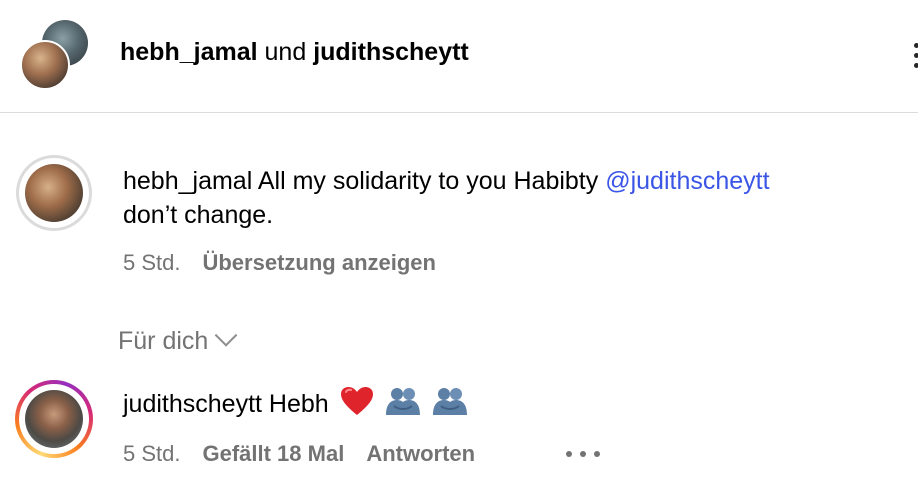 This screenshot has height=488, width=918. I want to click on header-joiner: und, so click(285, 52).